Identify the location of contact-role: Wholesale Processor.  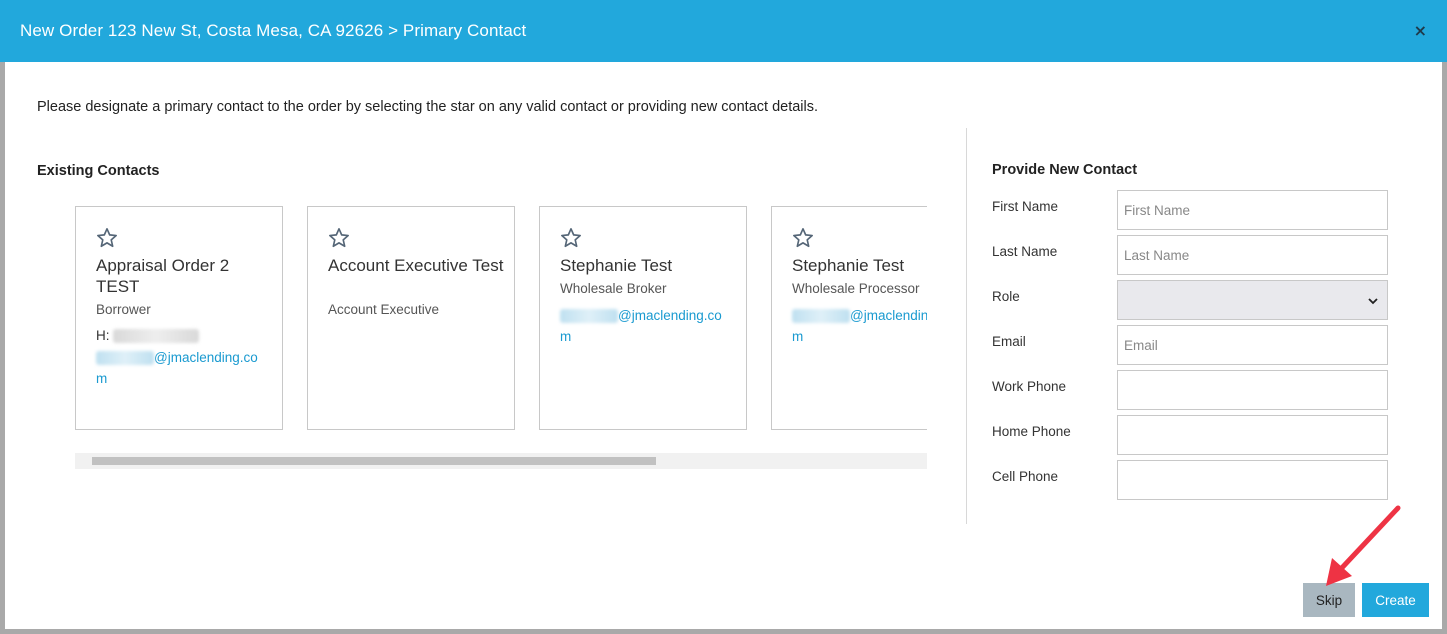
(856, 288).